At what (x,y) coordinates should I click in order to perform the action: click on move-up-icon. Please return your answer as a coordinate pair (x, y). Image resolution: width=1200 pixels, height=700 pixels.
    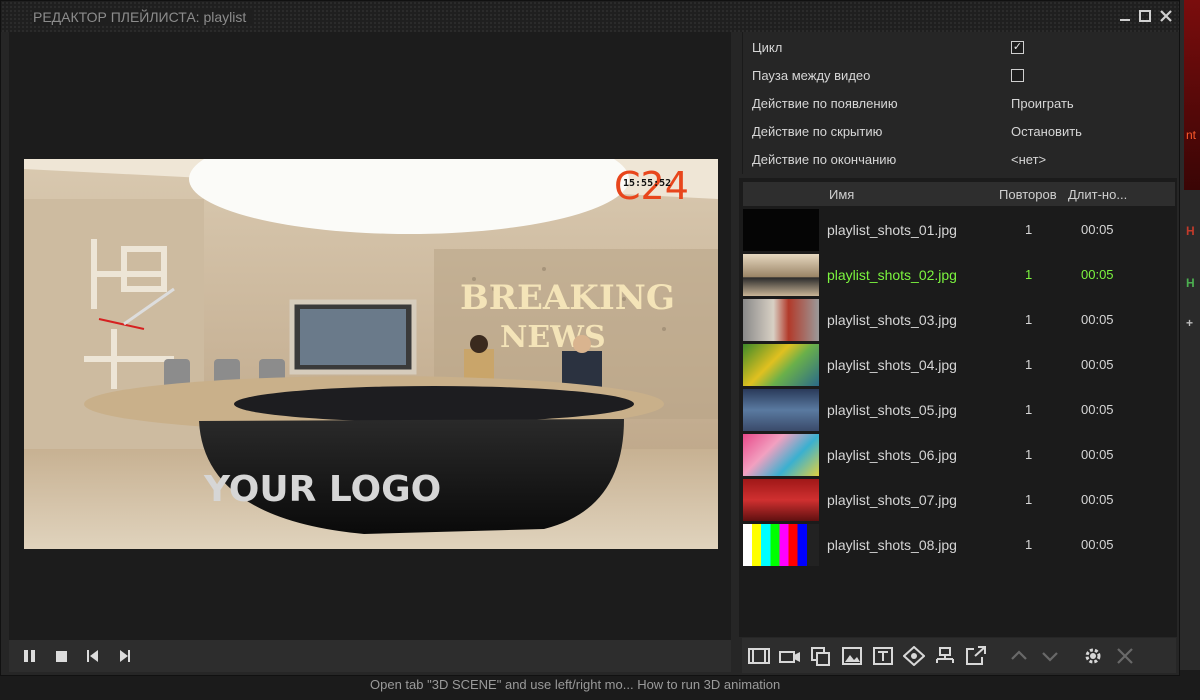
    Looking at the image, I should click on (1019, 656).